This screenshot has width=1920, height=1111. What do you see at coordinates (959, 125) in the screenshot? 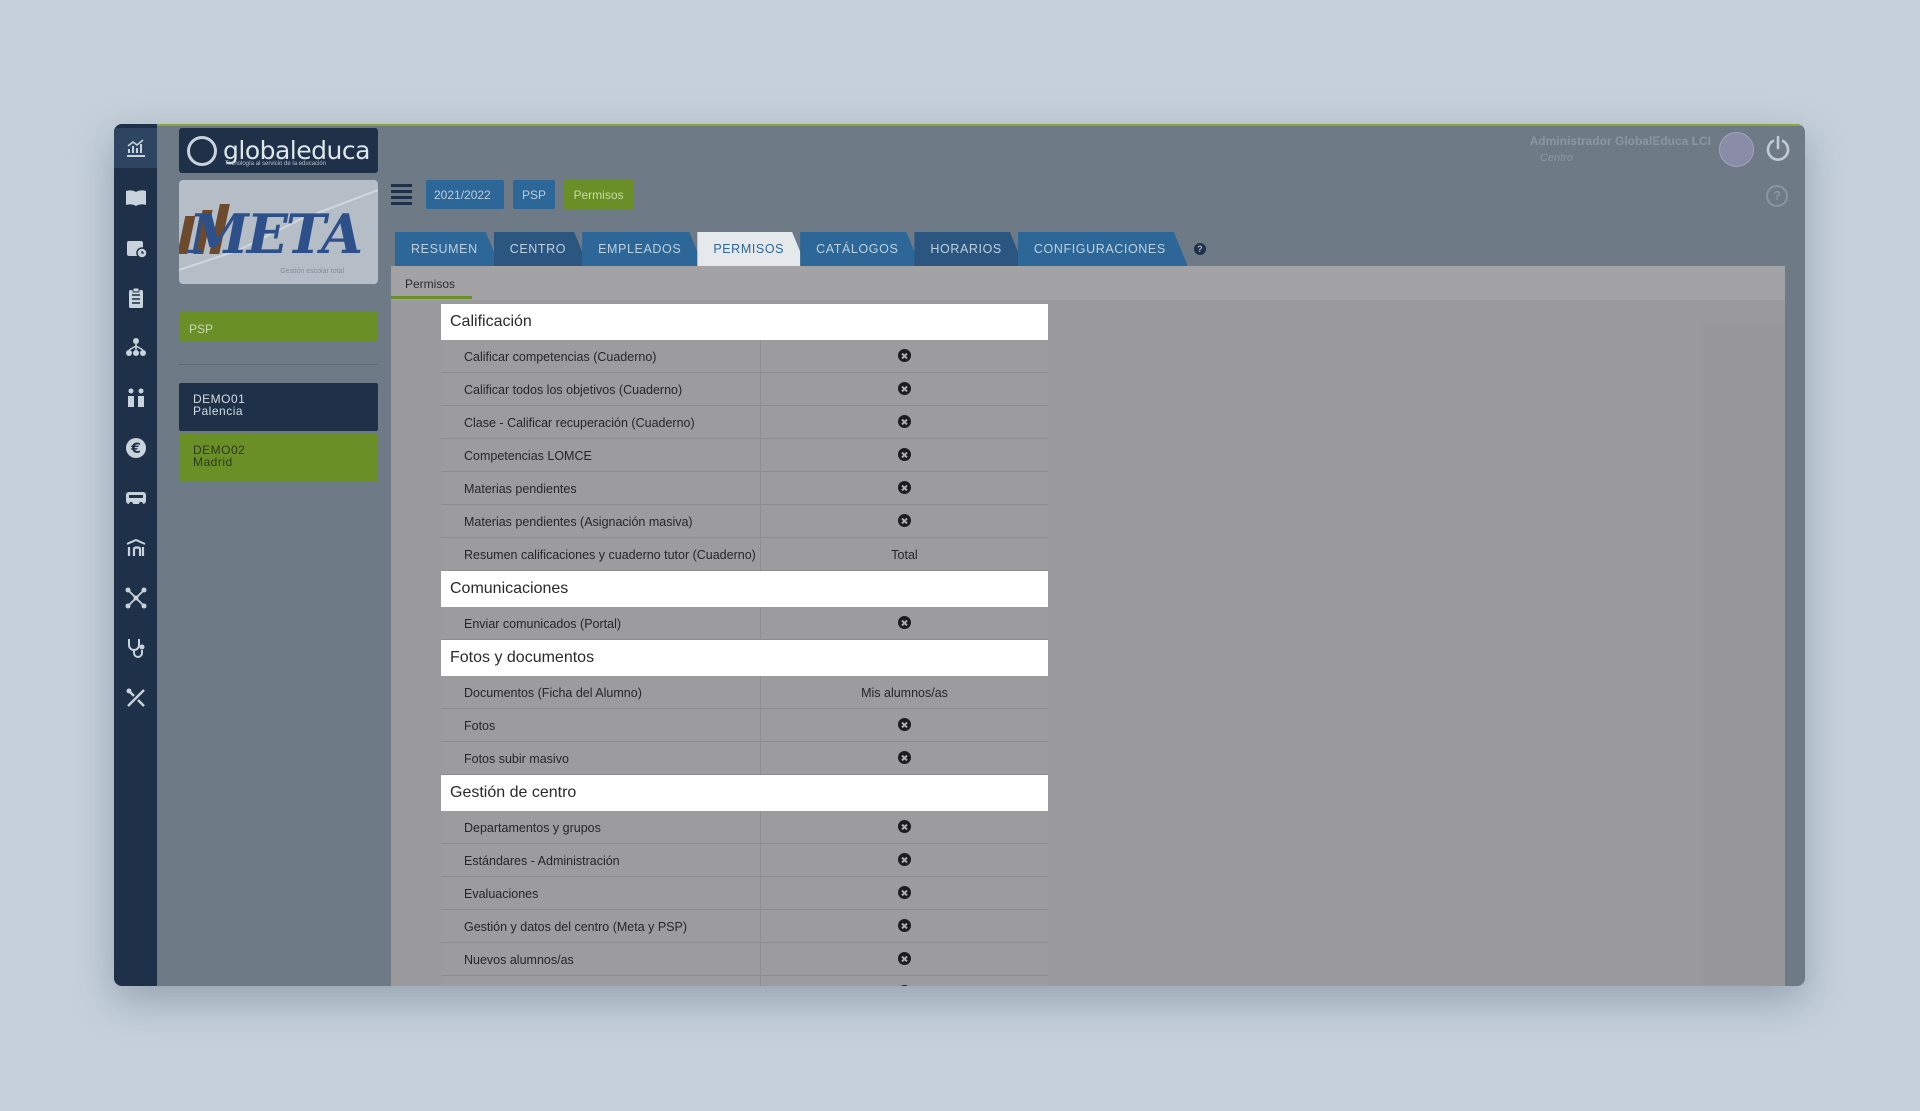
I see `top-accent-line` at bounding box center [959, 125].